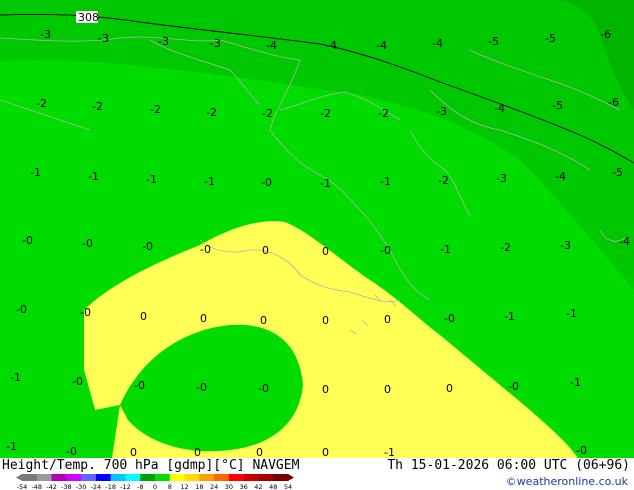  What do you see at coordinates (199, 486) in the screenshot?
I see `colorbar-tick-label: 18` at bounding box center [199, 486].